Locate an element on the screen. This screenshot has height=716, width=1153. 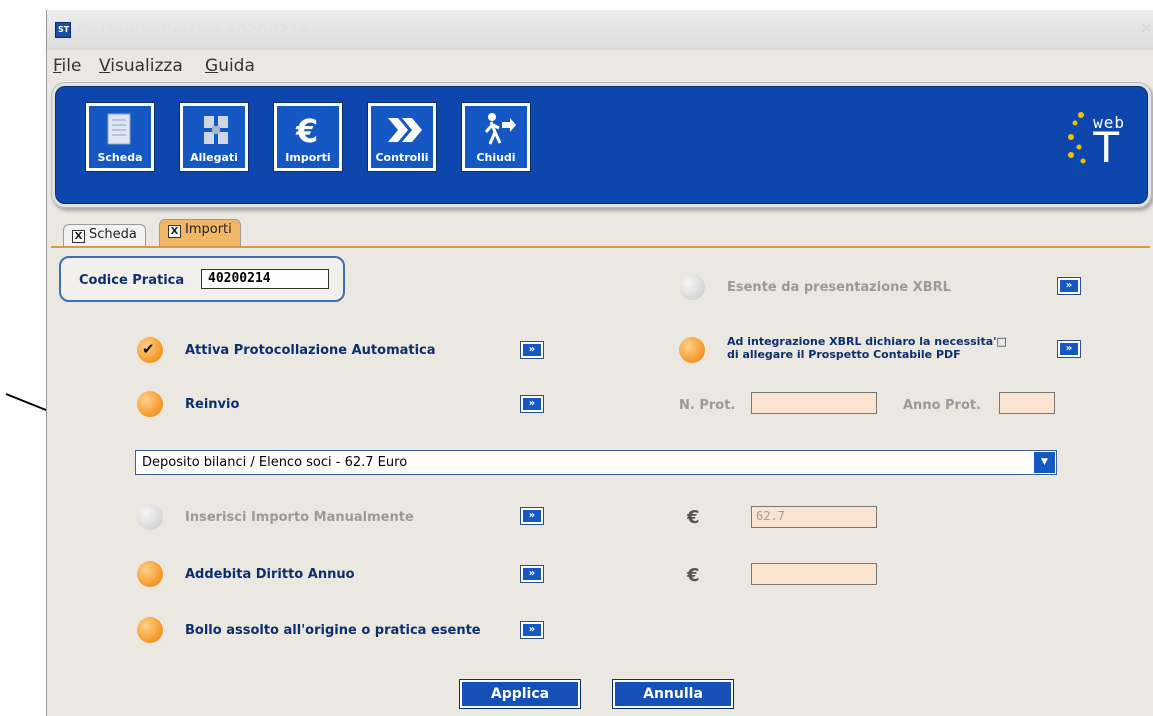
menu-file: File is located at coordinates (67, 66).